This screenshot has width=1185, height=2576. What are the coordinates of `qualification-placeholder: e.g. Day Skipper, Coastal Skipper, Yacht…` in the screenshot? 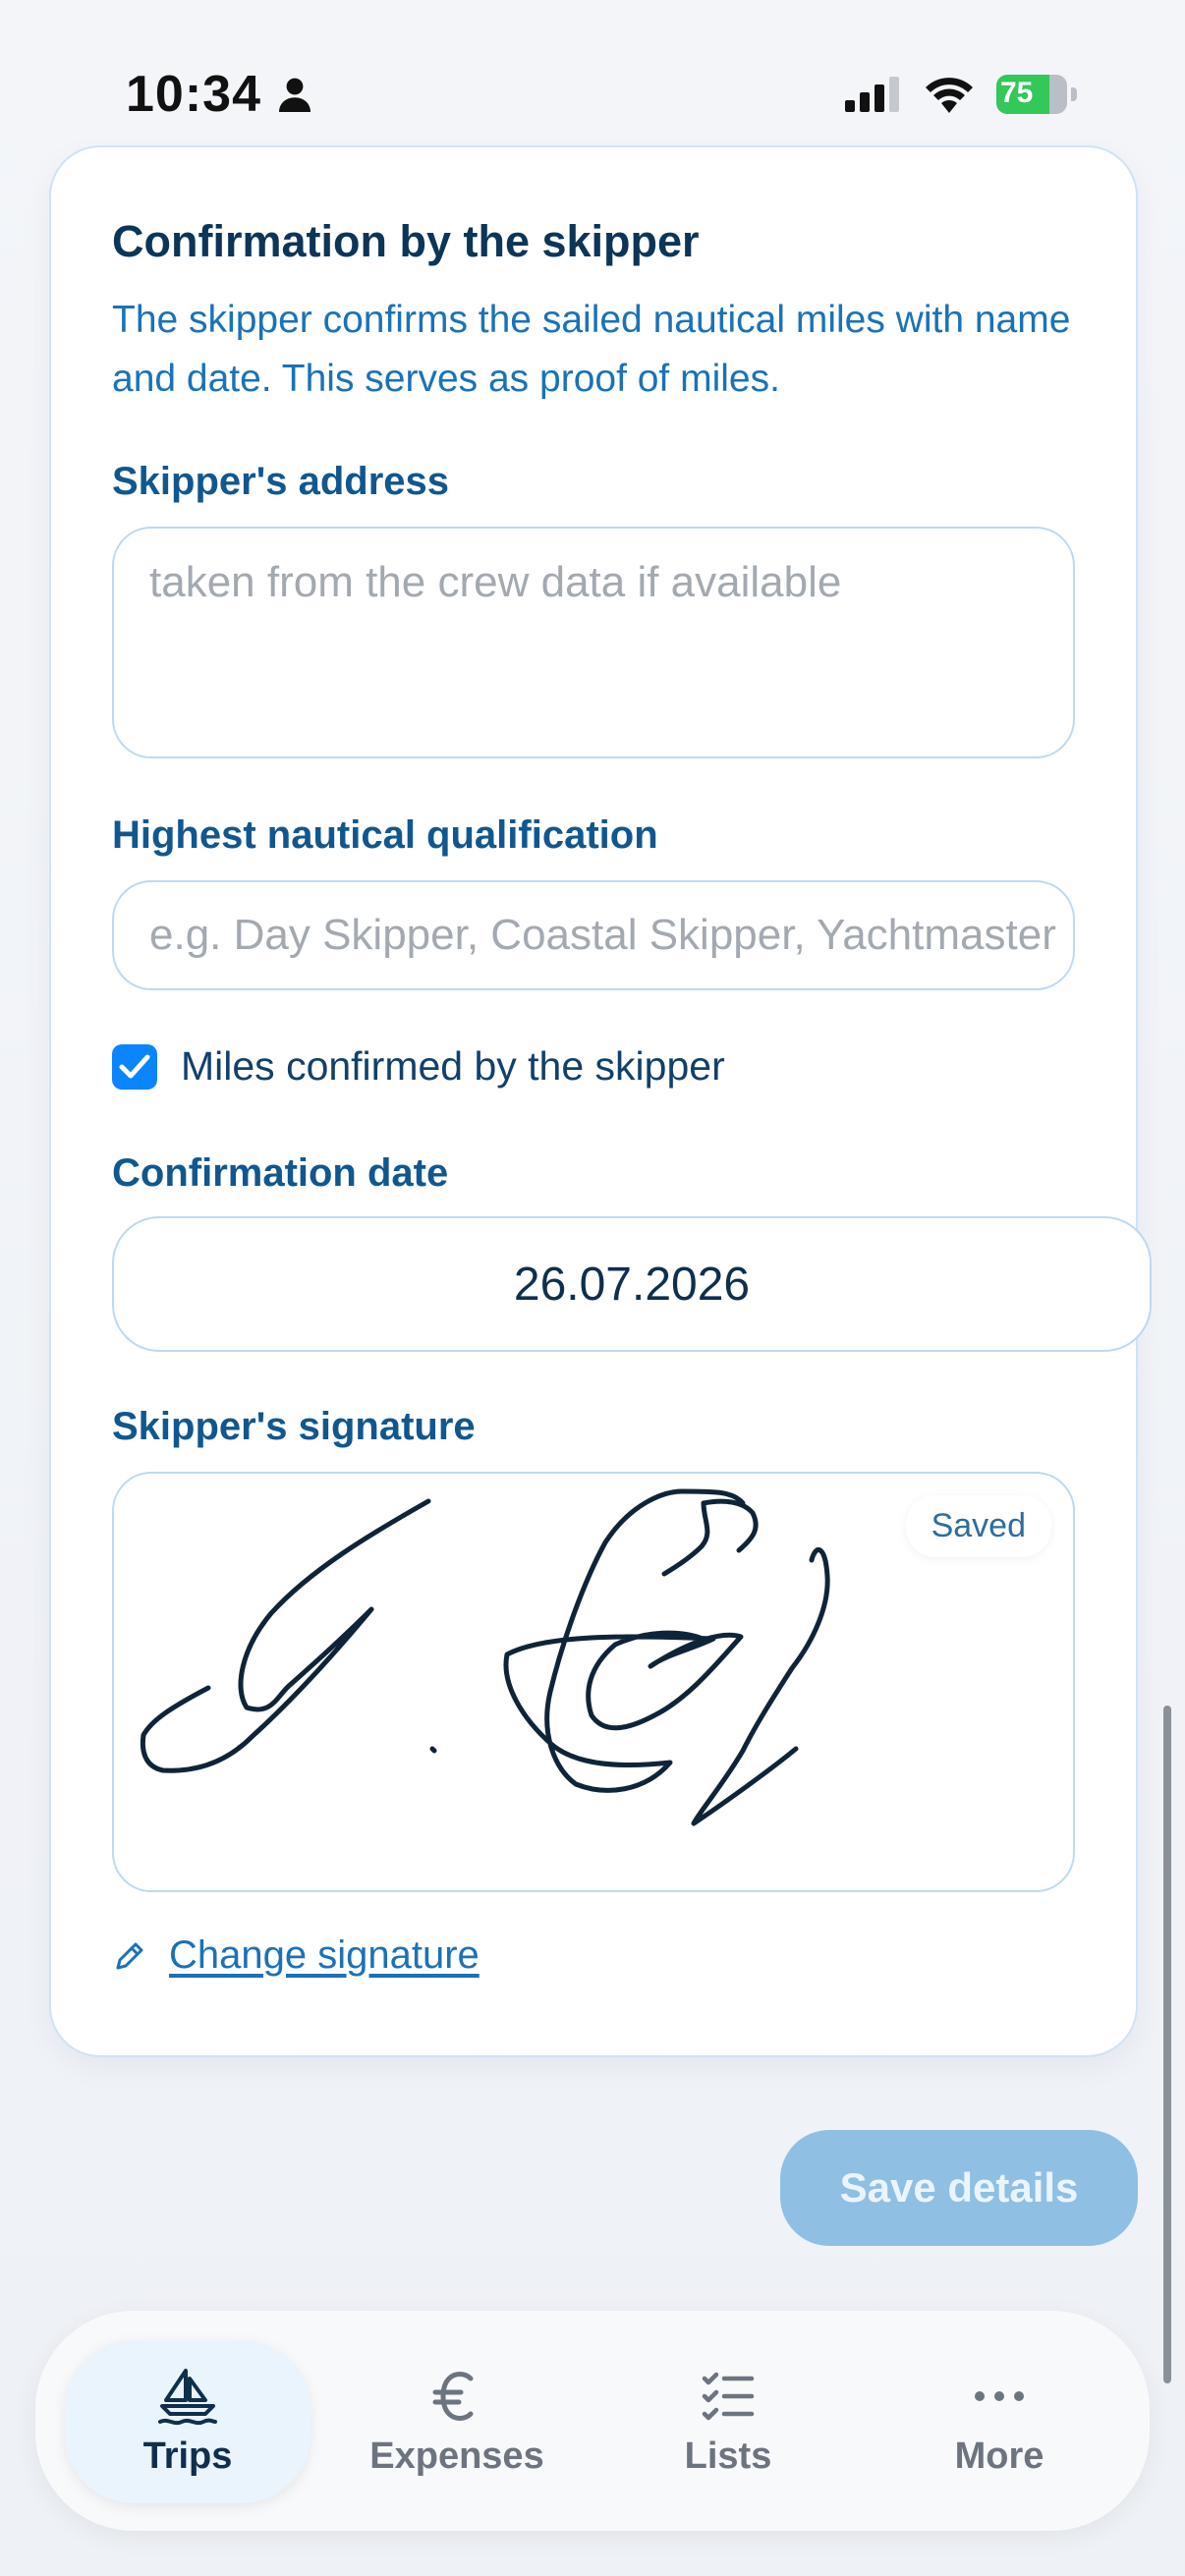 It's located at (602, 935).